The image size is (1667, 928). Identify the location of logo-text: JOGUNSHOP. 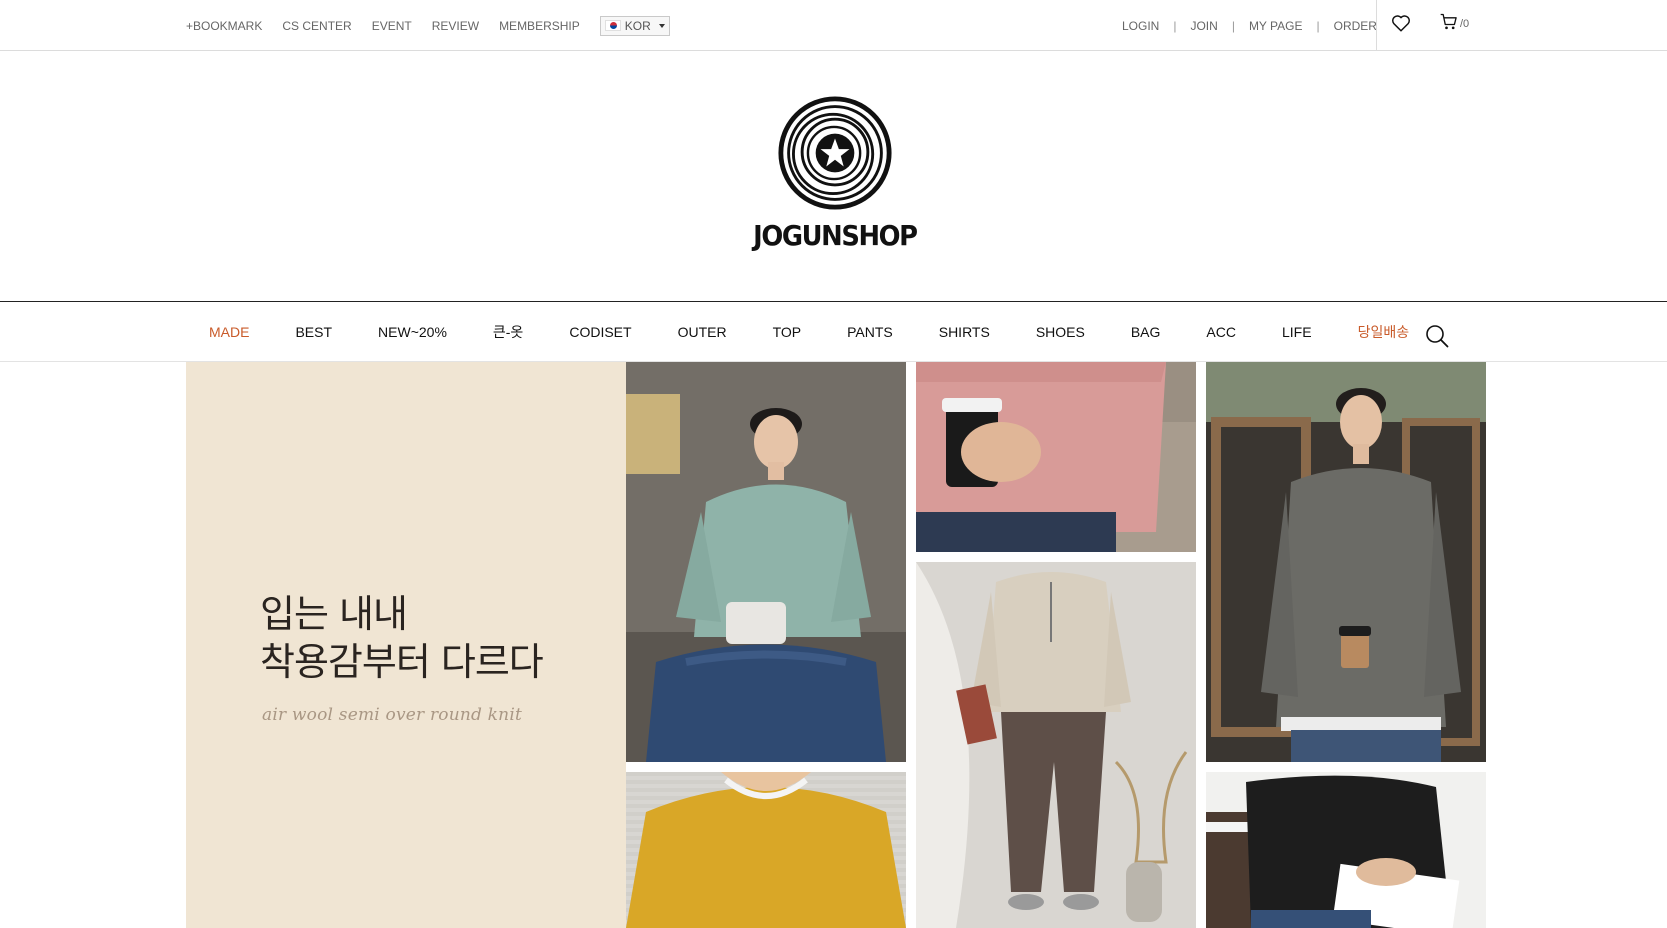
(835, 235).